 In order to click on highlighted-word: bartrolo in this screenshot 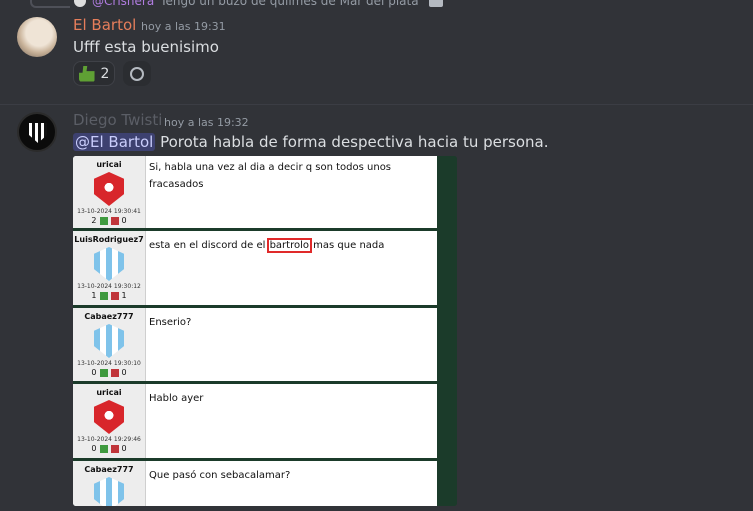, I will do `click(289, 245)`.